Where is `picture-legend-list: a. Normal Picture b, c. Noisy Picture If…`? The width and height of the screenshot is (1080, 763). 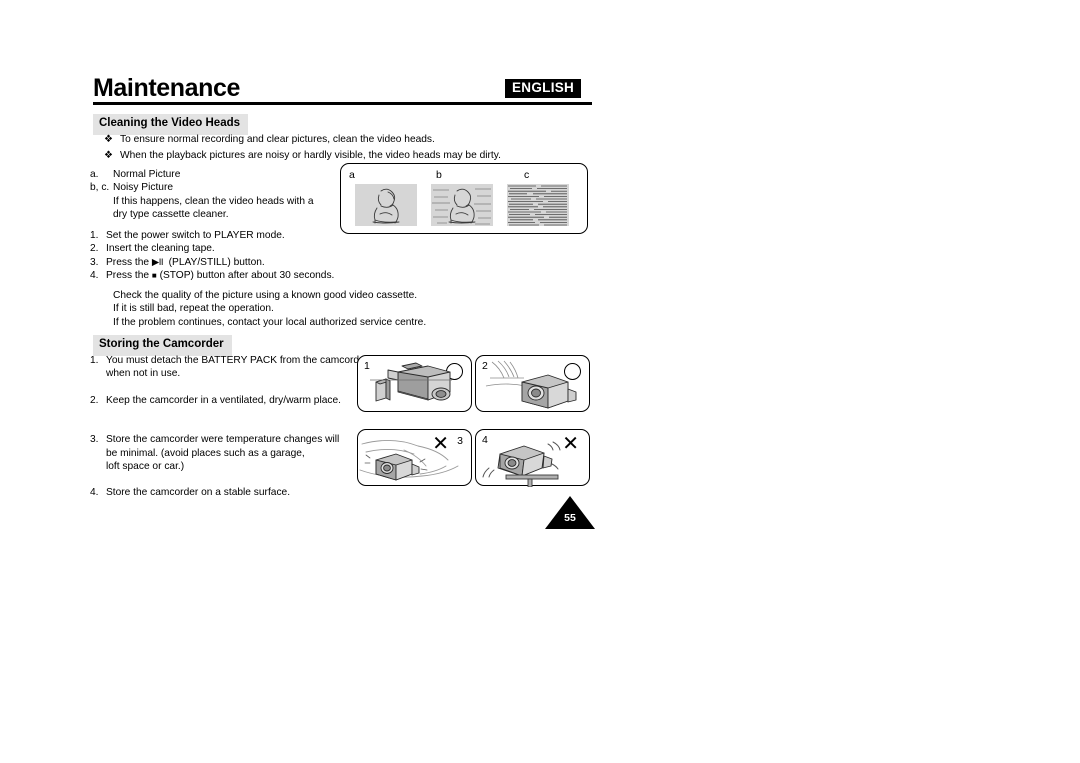 picture-legend-list: a. Normal Picture b, c. Noisy Picture If… is located at coordinates (202, 195).